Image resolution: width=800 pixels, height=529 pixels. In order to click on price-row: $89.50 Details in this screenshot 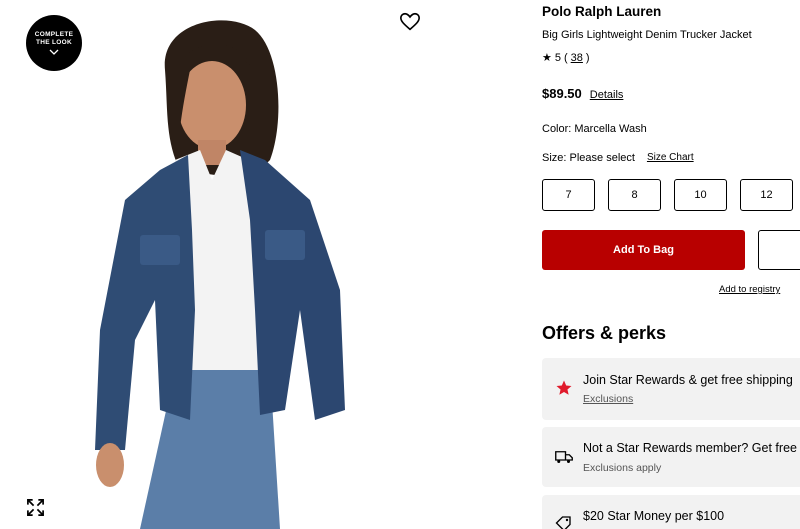, I will do `click(582, 93)`.